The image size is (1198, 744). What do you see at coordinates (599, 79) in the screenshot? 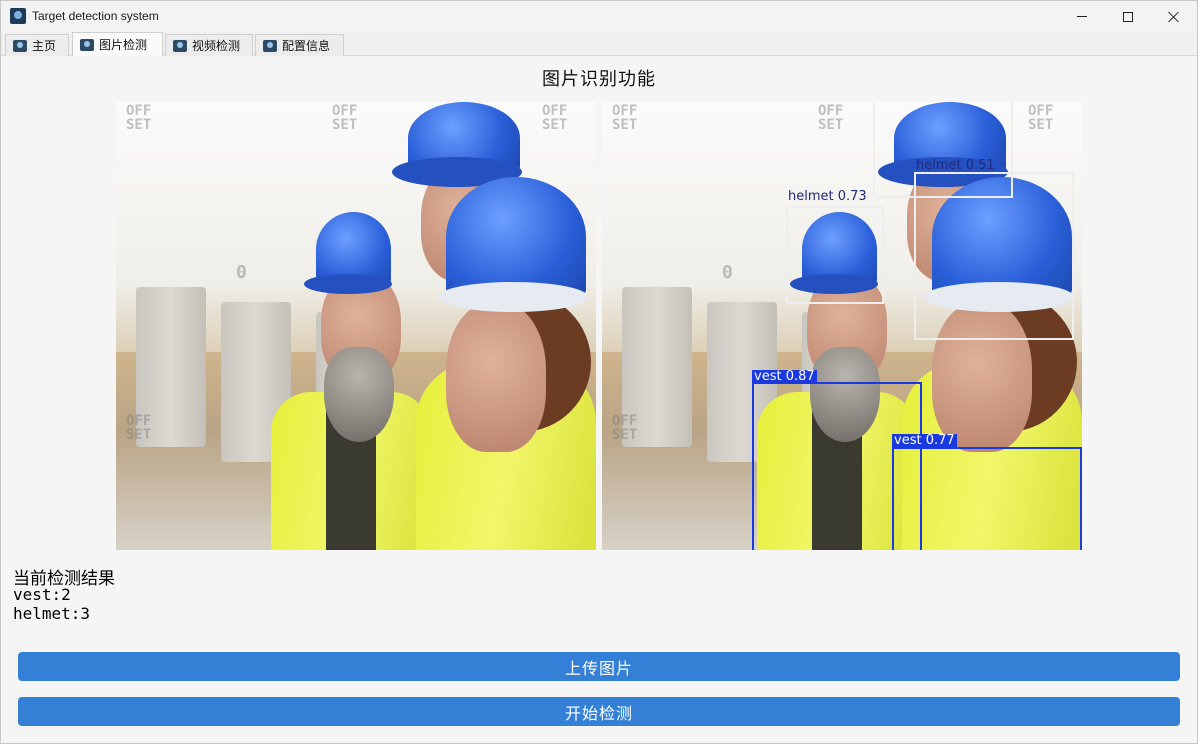
I see `page-title: 图片识别功能` at bounding box center [599, 79].